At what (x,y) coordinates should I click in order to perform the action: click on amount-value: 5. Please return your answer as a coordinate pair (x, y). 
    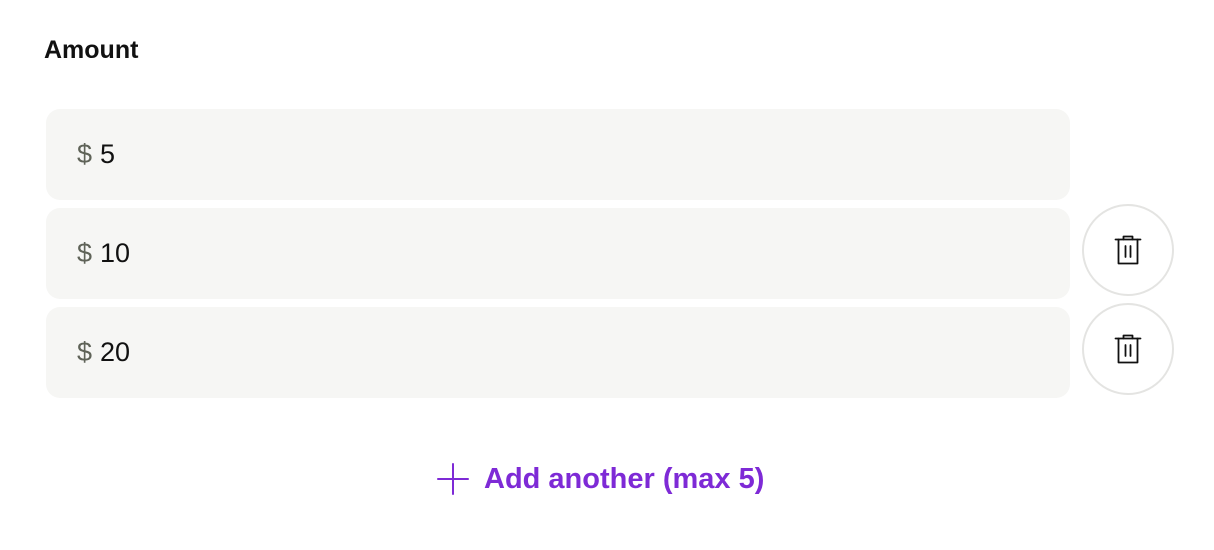
    Looking at the image, I should click on (107, 154).